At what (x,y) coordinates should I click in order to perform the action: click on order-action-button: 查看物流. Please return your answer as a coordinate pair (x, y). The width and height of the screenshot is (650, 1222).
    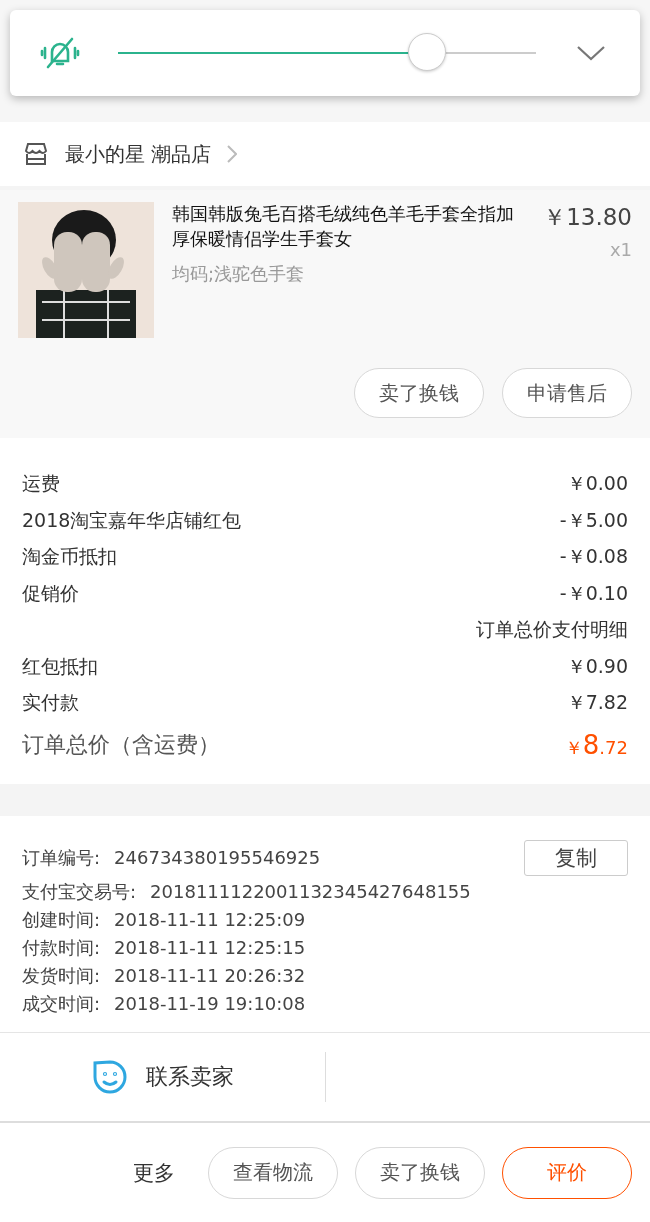
    Looking at the image, I should click on (273, 1172).